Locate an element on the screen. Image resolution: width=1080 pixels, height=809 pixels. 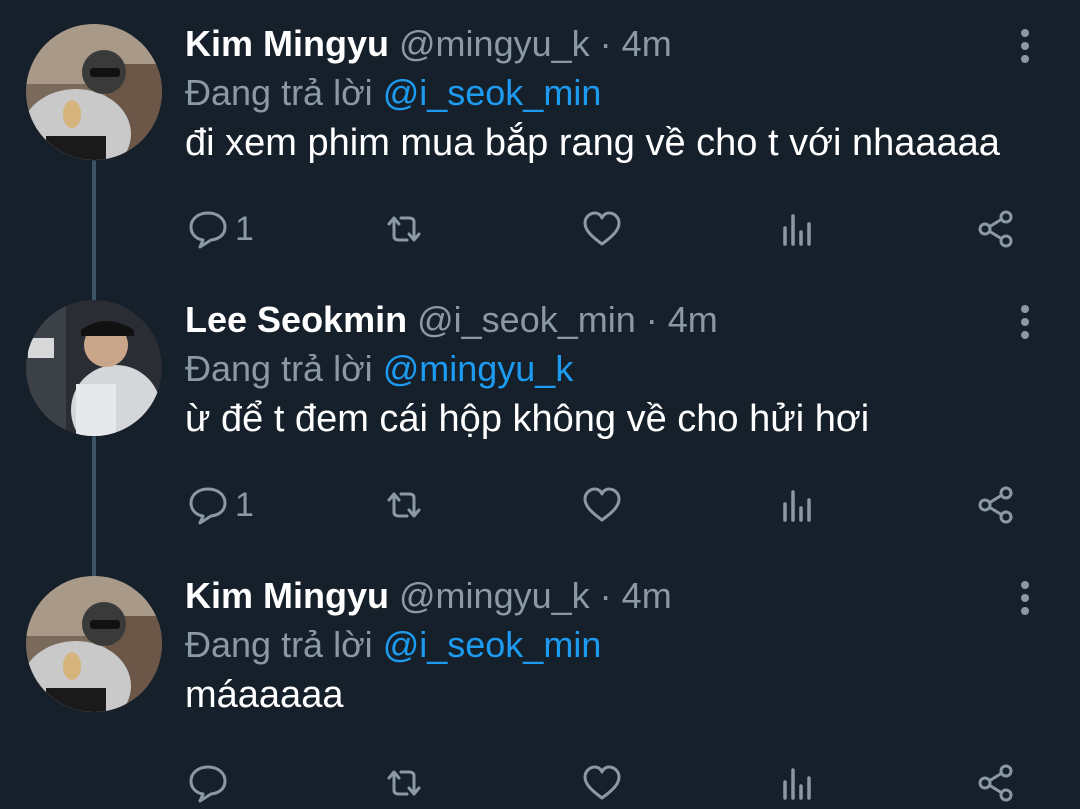
tweet-header: Lee Seokmin @i_seok_min · 4m is located at coordinates (451, 320).